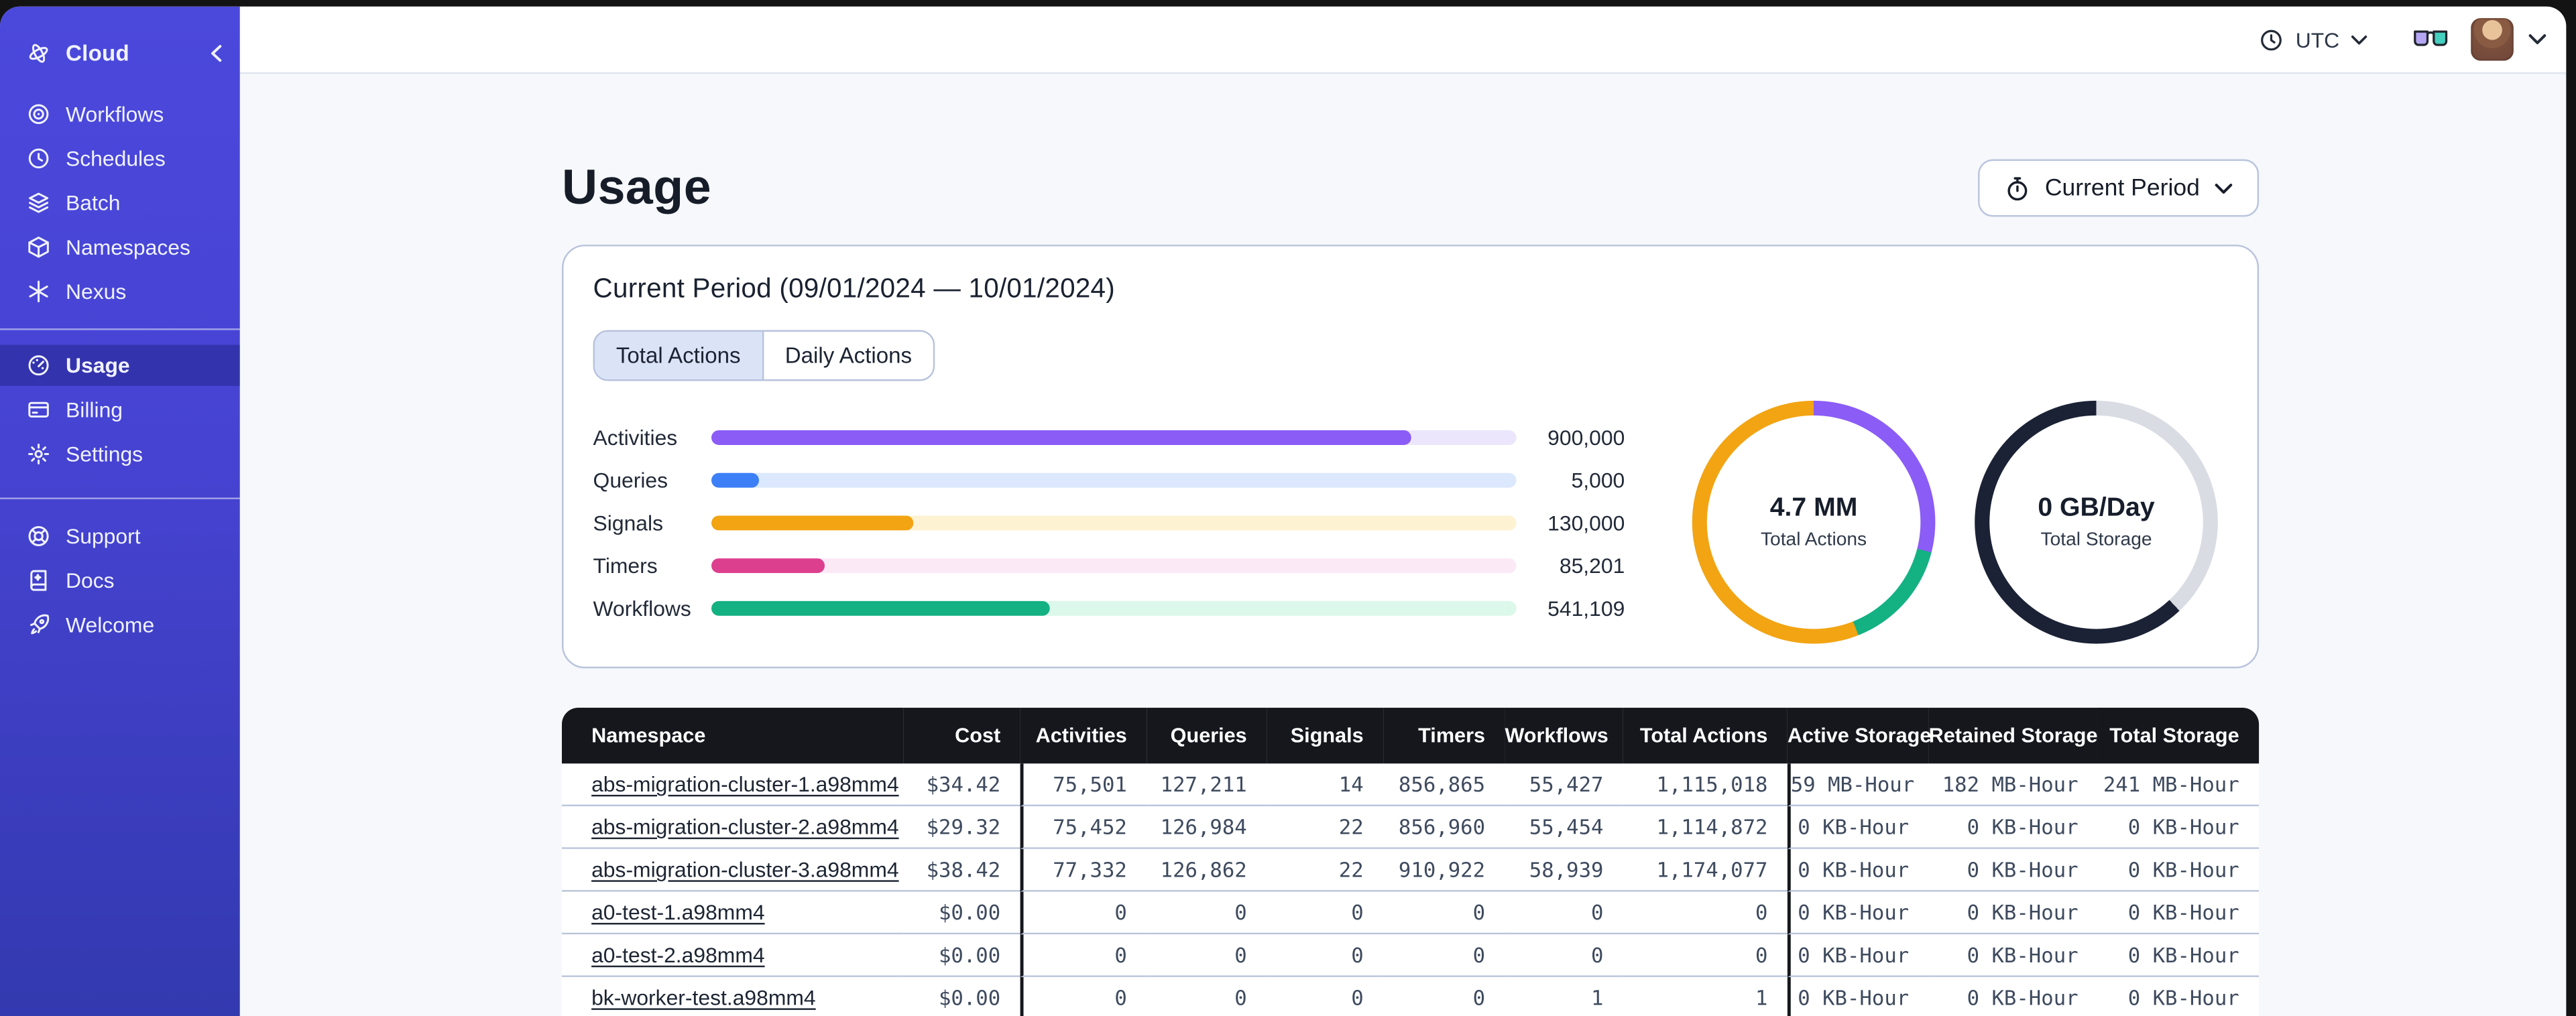 Image resolution: width=2576 pixels, height=1016 pixels. What do you see at coordinates (1207, 736) in the screenshot?
I see `column-header-queries: Queries` at bounding box center [1207, 736].